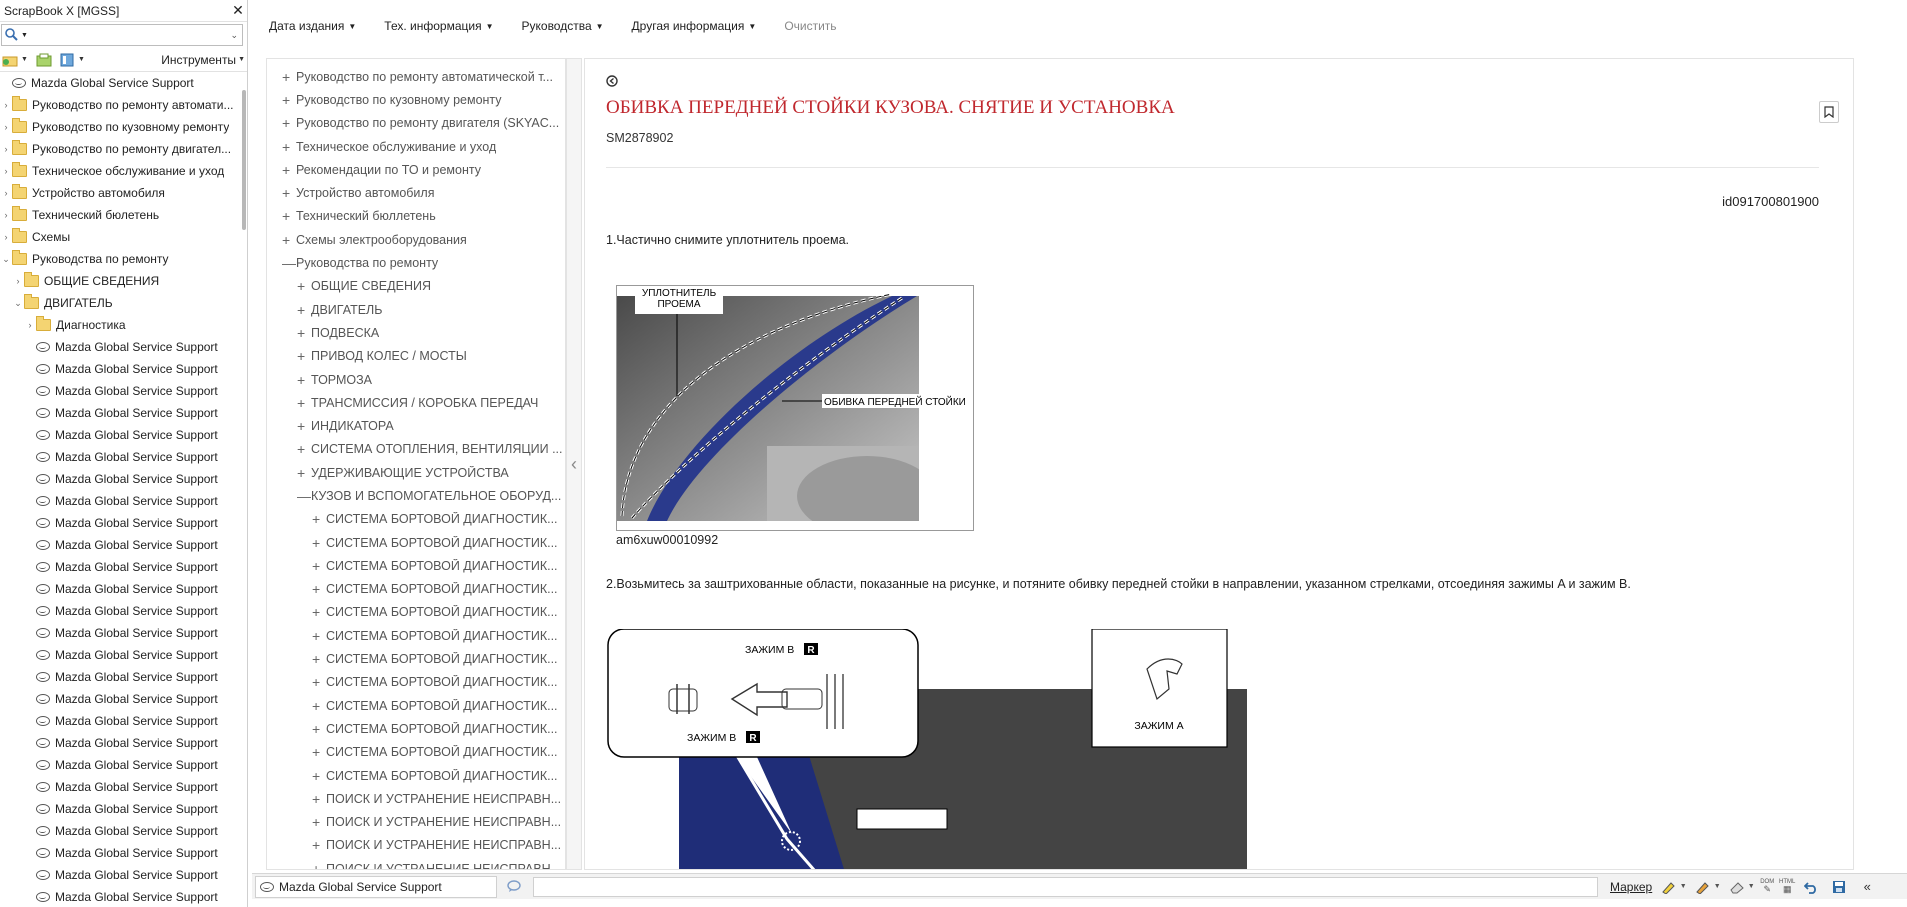 The image size is (1907, 907). Describe the element at coordinates (198, 60) in the screenshot. I see `tools-menu: Инструменты` at that location.